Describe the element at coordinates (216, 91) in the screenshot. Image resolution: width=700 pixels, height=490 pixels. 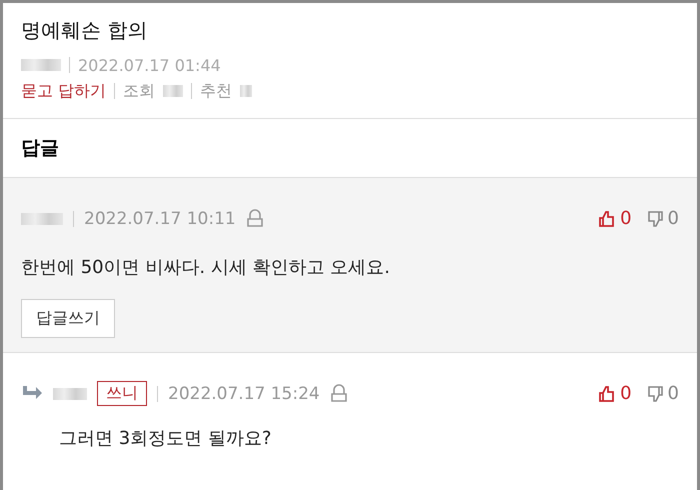
I see `recommend-label: 추천` at that location.